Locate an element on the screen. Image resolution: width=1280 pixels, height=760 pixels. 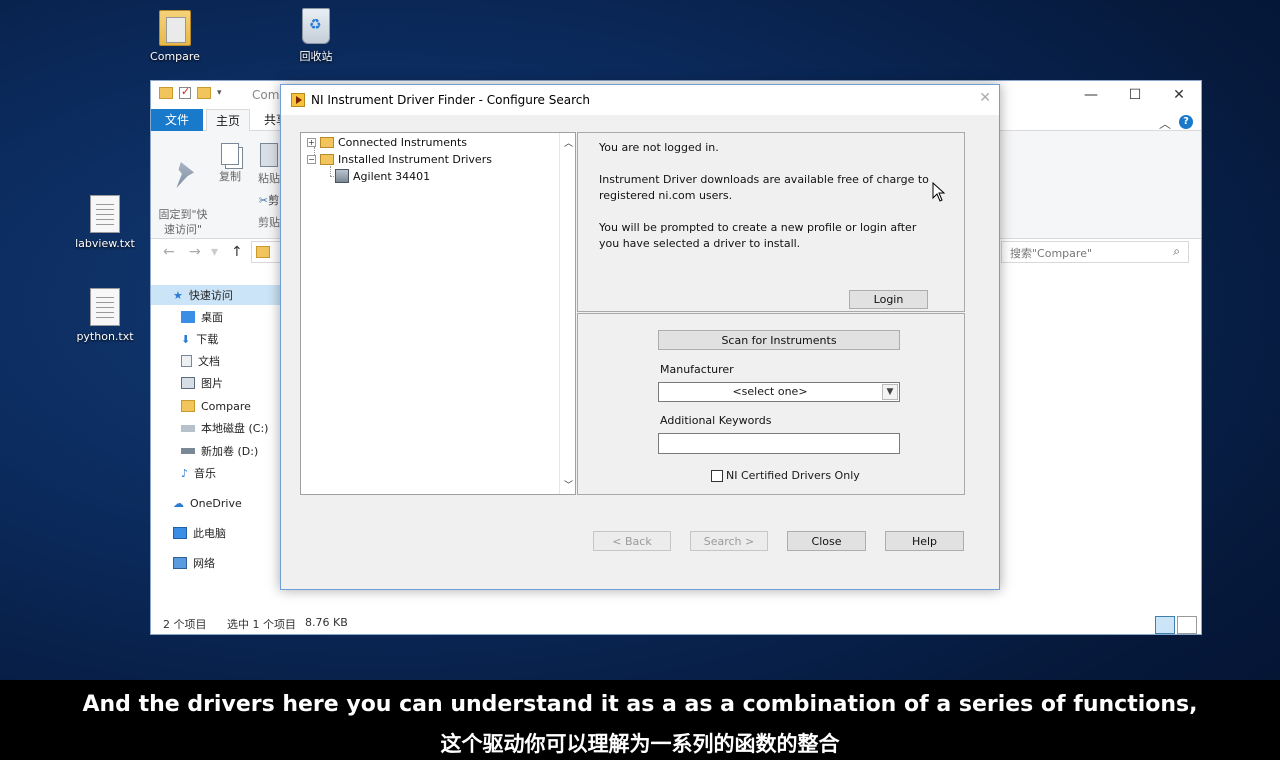
pin-quick-access-button: 固定到"快 速访问" is located at coordinates (183, 192).